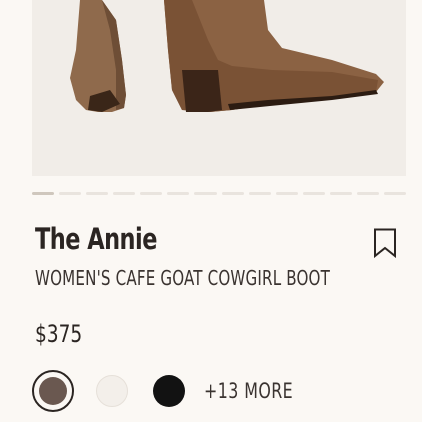 The width and height of the screenshot is (422, 422). What do you see at coordinates (219, 194) in the screenshot?
I see `image-carousel-indicator` at bounding box center [219, 194].